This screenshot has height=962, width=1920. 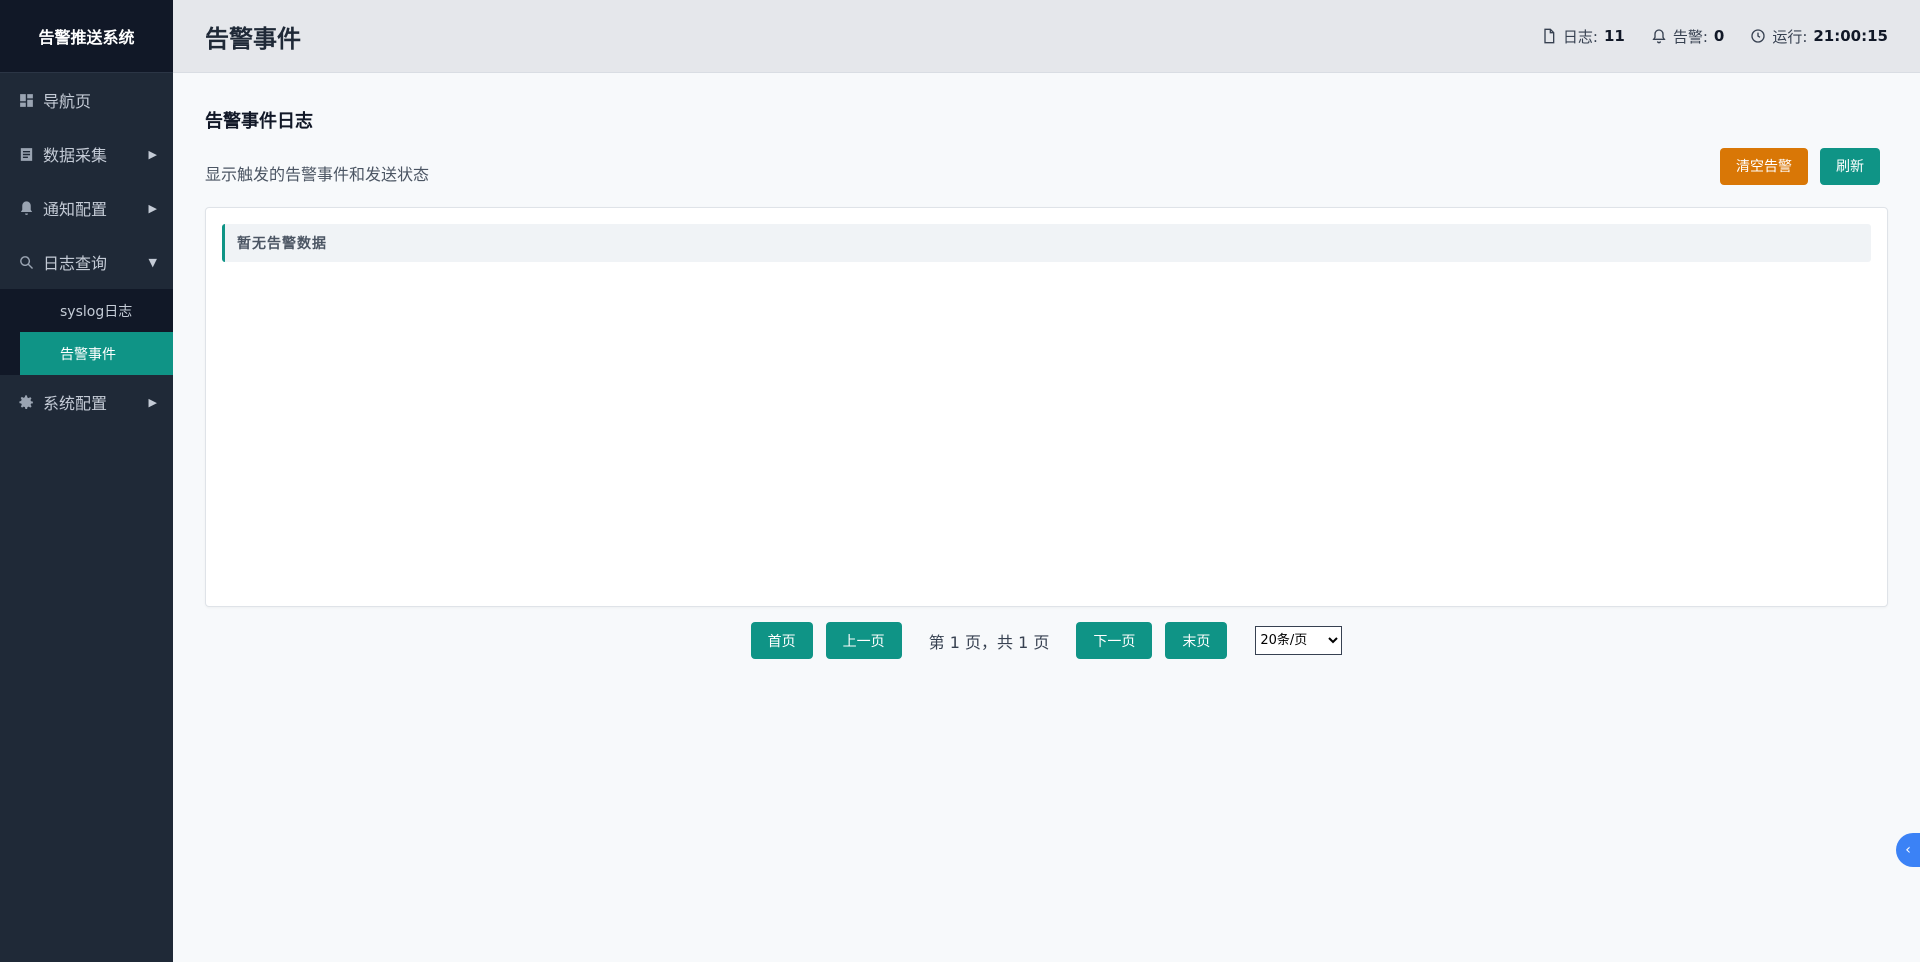 What do you see at coordinates (1580, 36) in the screenshot?
I see `log-count-label: 日志:` at bounding box center [1580, 36].